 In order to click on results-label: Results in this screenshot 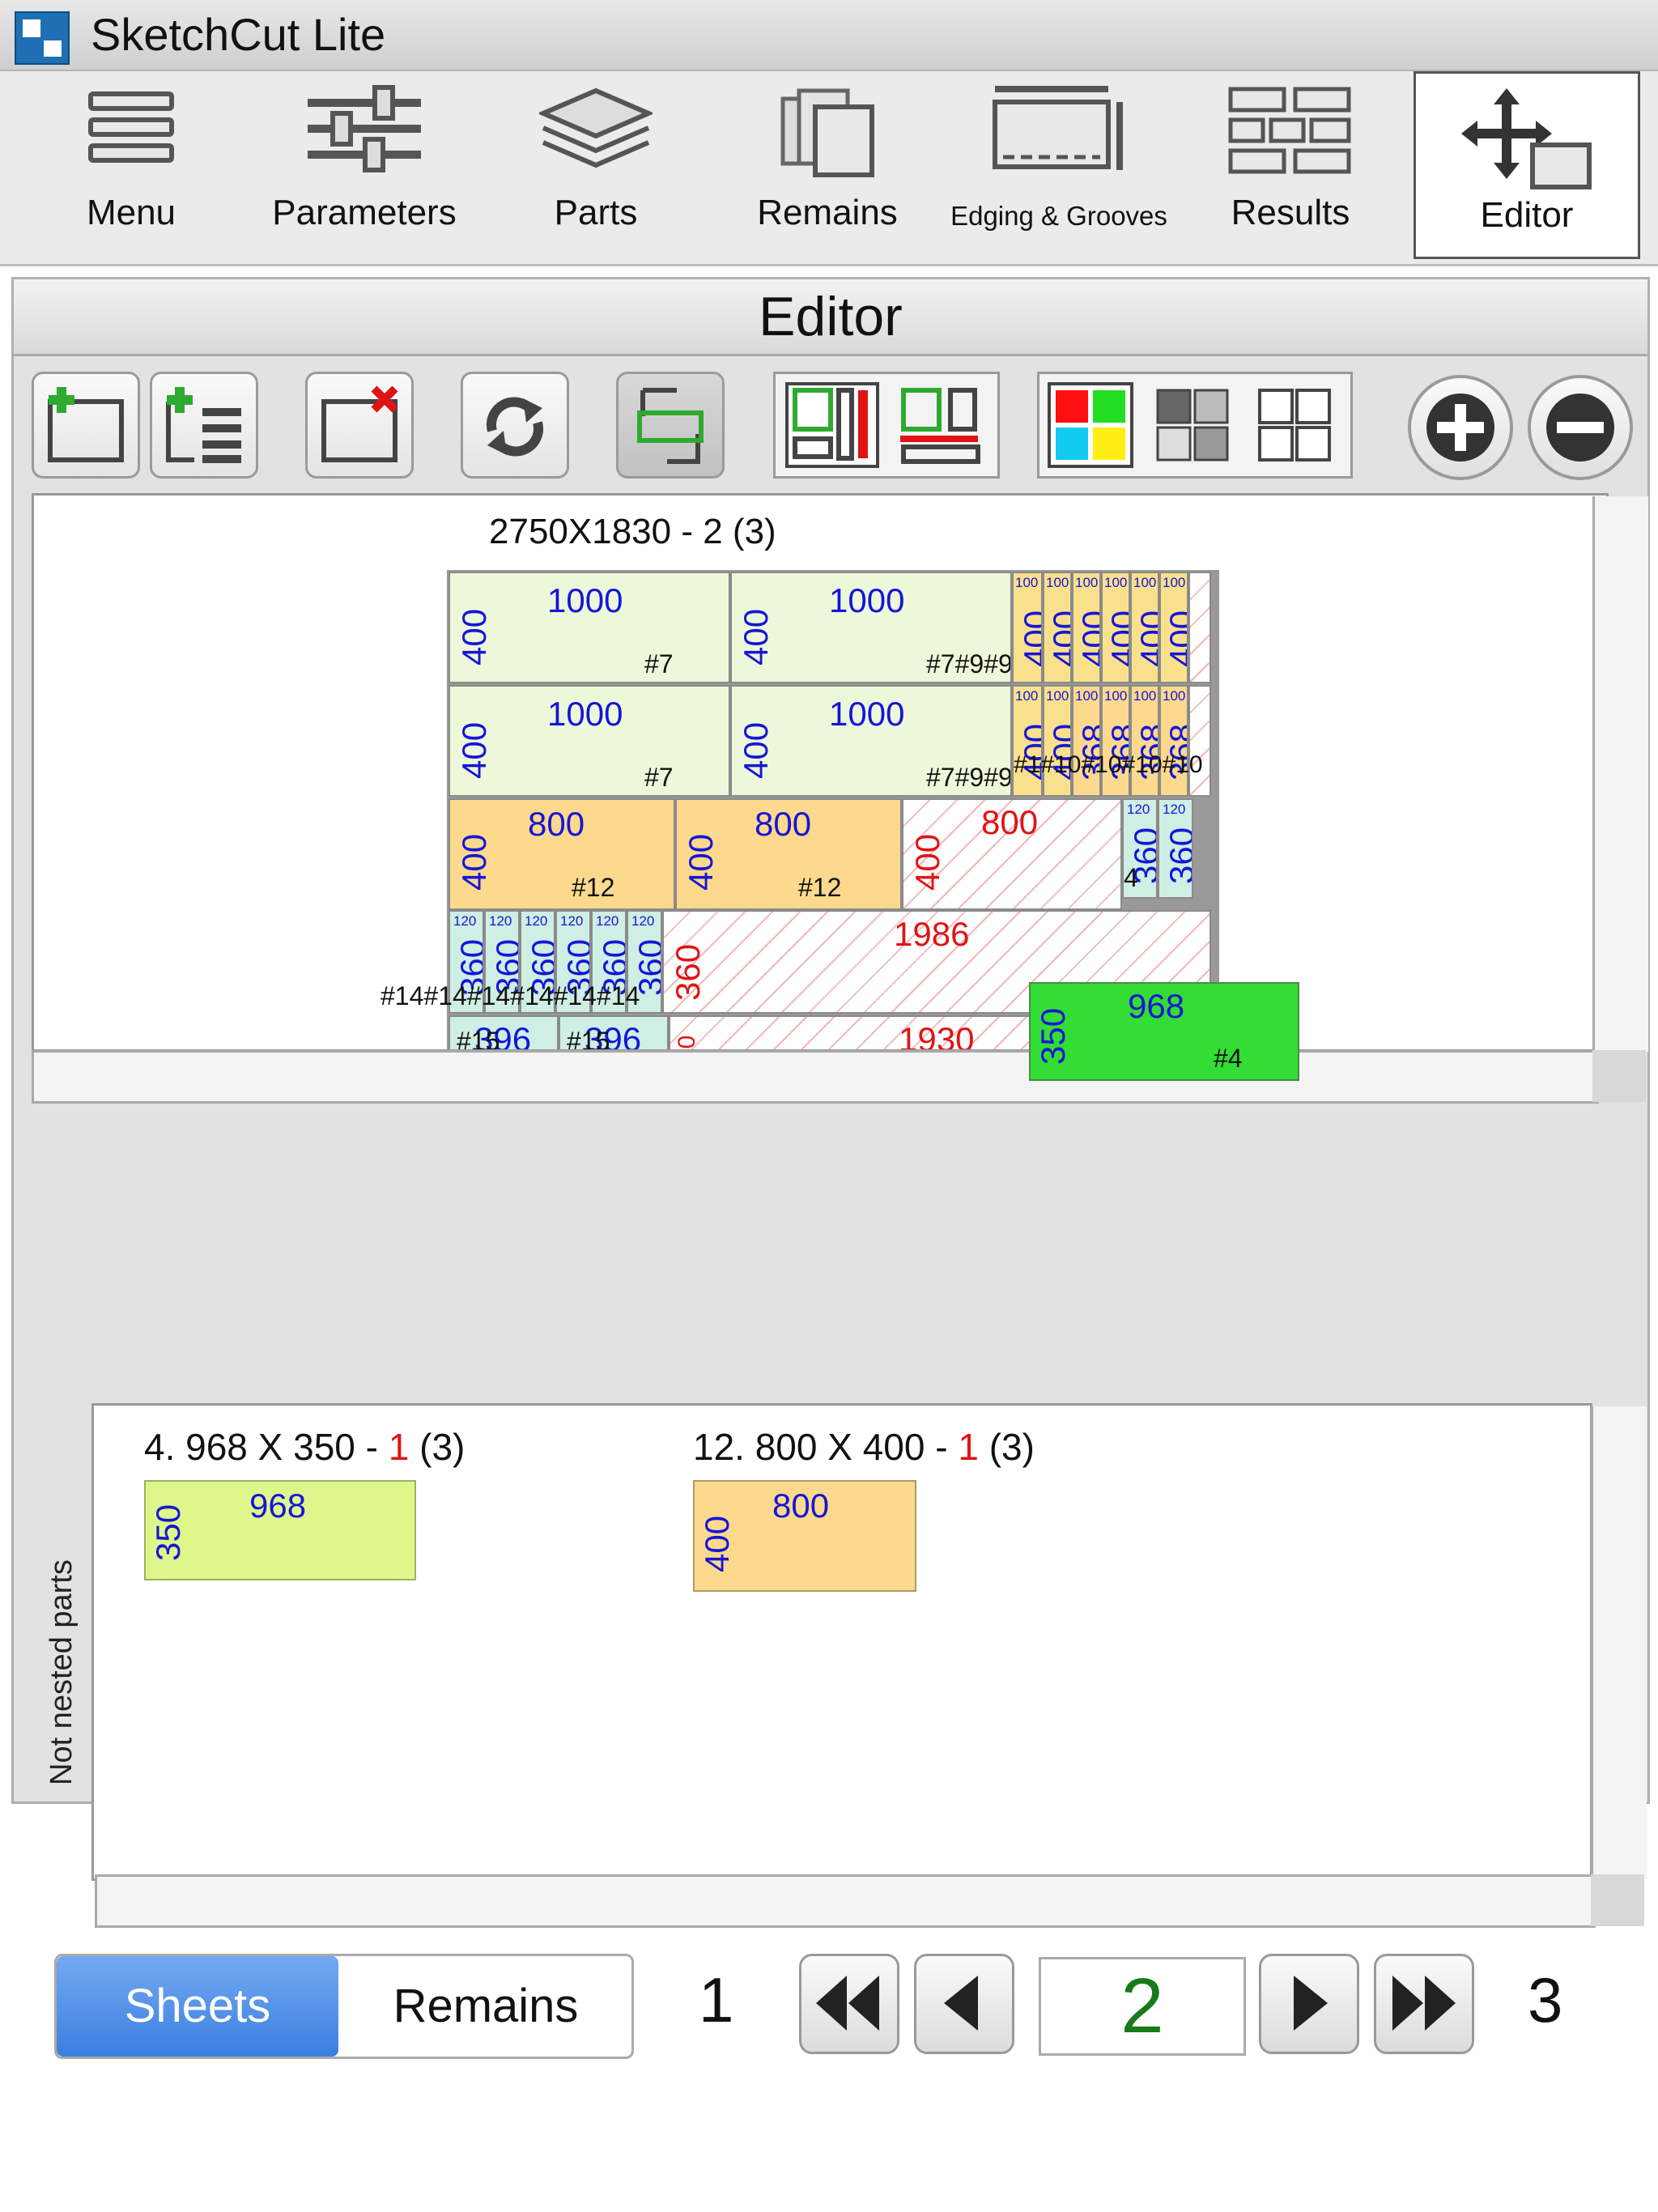, I will do `click(1290, 213)`.